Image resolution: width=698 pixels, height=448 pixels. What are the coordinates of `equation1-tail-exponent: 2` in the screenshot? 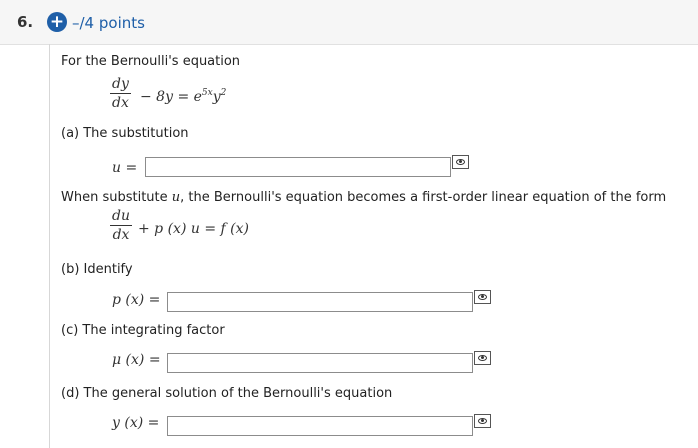 It's located at (223, 93).